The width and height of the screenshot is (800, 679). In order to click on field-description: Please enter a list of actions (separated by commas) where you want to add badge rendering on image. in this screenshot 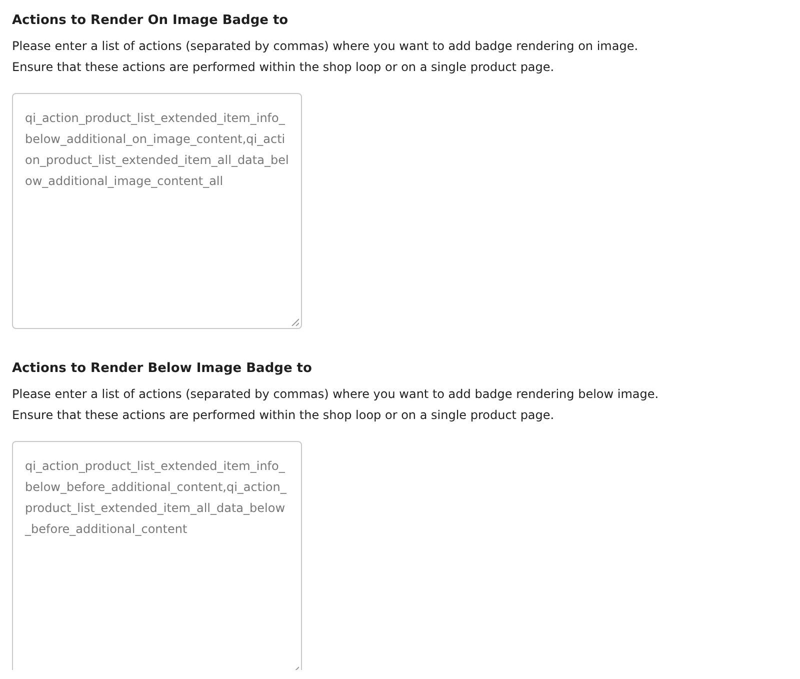, I will do `click(325, 46)`.